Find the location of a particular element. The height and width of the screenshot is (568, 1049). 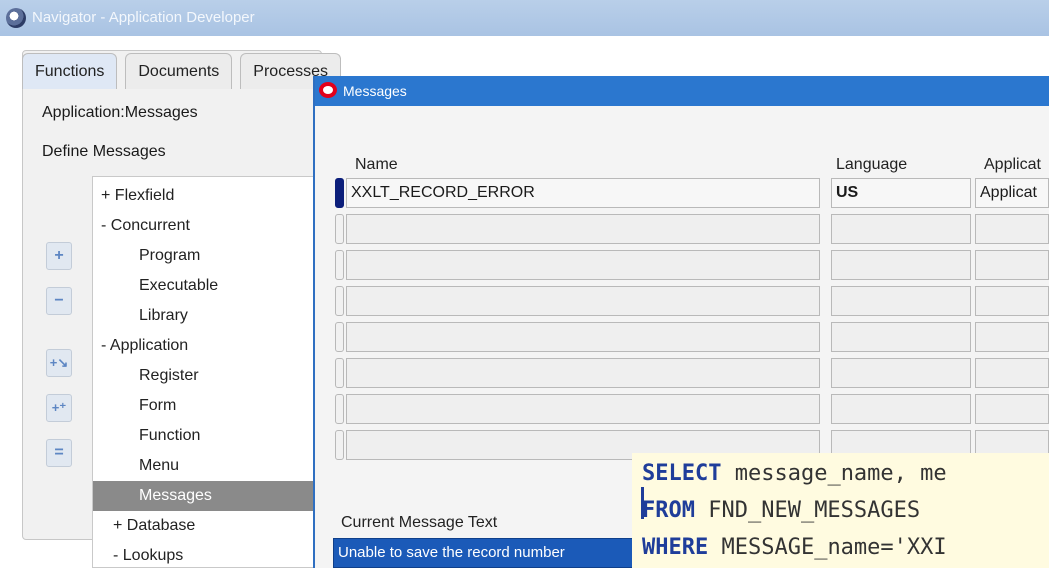

sql-keyword: FROM is located at coordinates (668, 510).